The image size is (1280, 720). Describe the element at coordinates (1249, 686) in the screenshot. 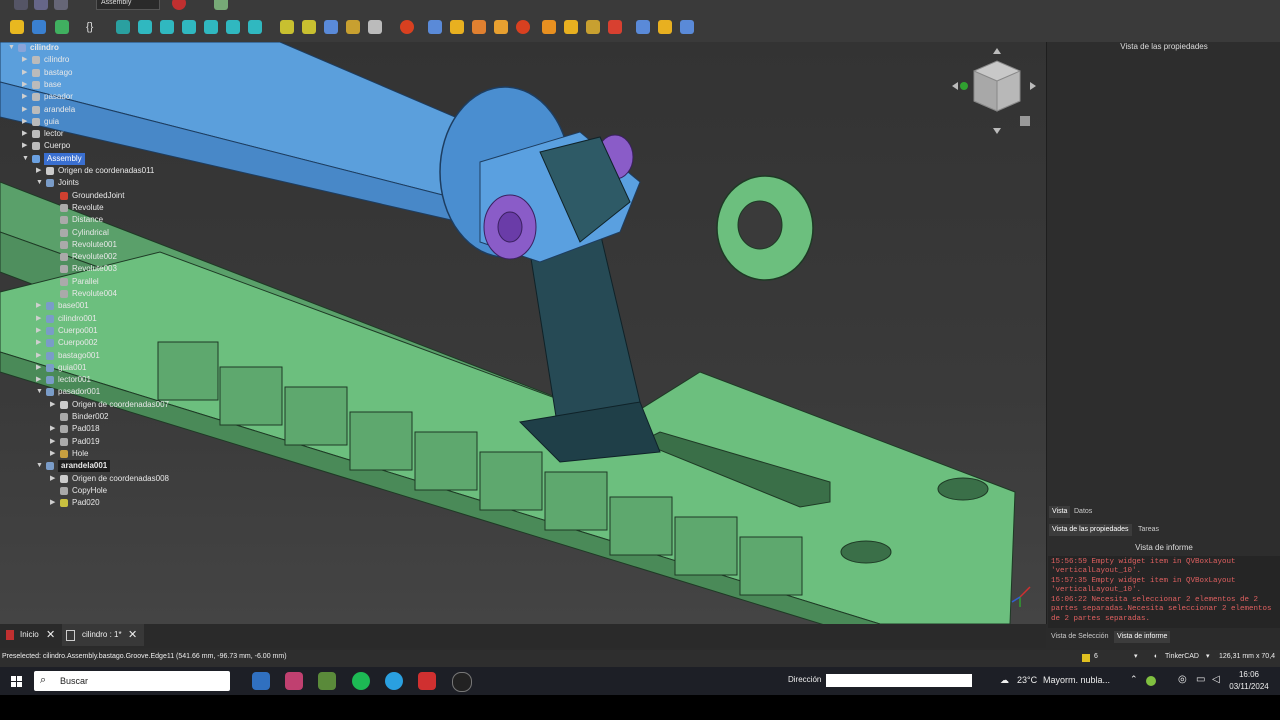

I see `clock-date: 03/11/2024` at that location.